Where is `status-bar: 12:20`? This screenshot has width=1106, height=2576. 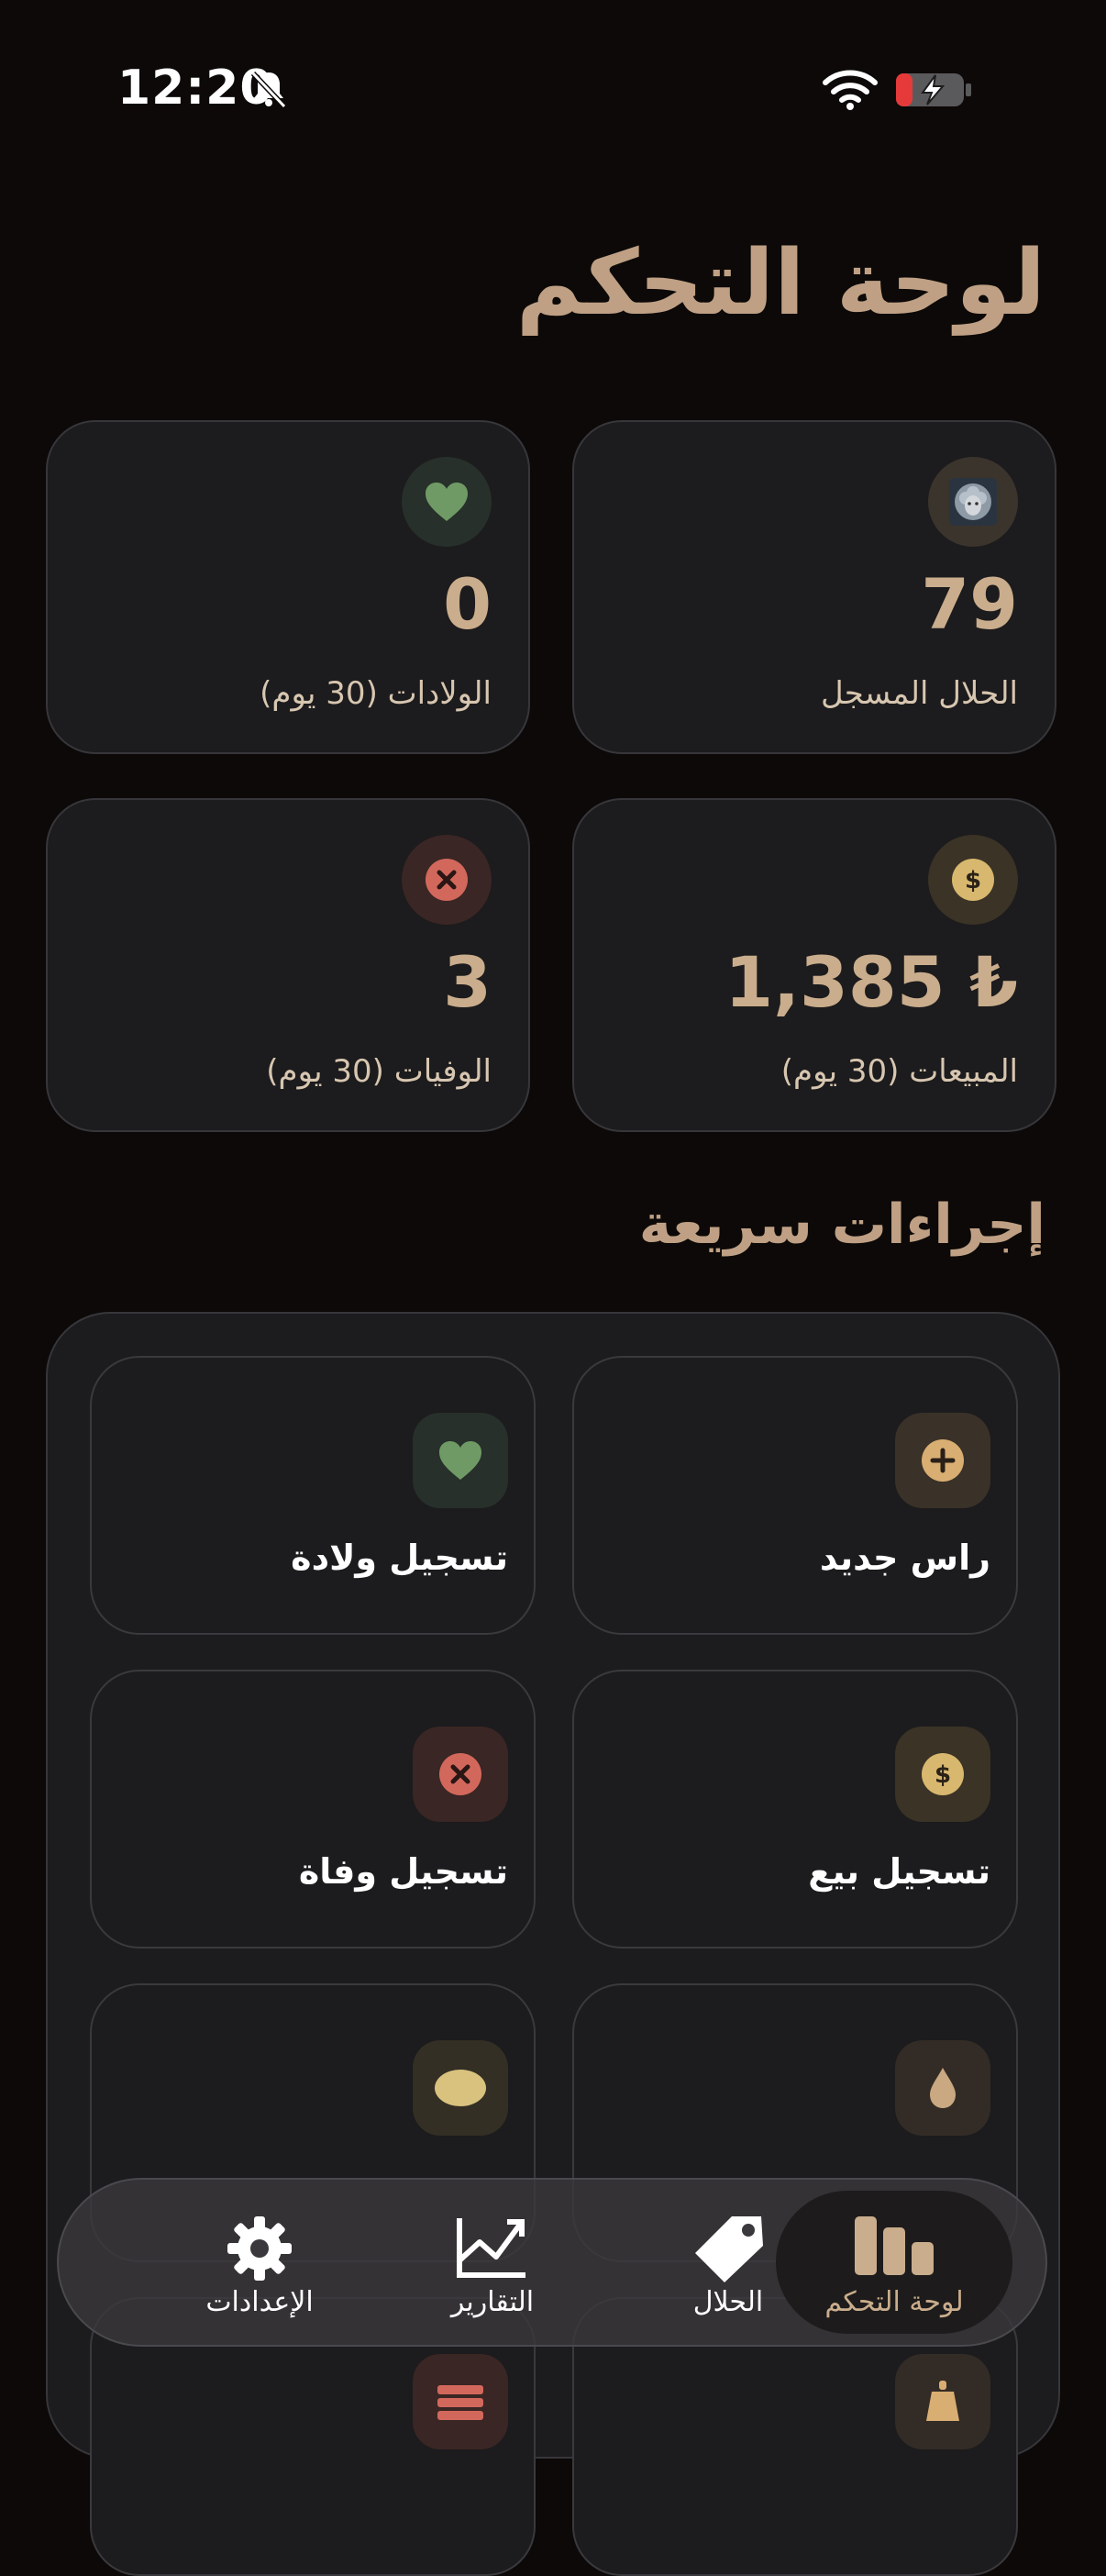
status-bar: 12:20 is located at coordinates (553, 91).